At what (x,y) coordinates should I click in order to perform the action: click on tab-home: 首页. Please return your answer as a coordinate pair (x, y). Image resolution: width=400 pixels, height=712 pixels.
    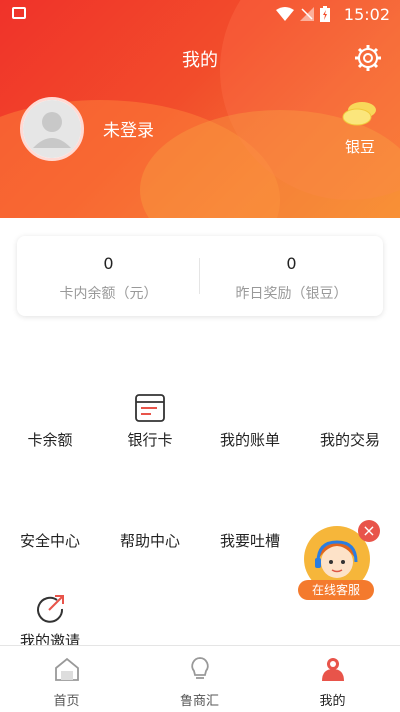
    Looking at the image, I should click on (66, 679).